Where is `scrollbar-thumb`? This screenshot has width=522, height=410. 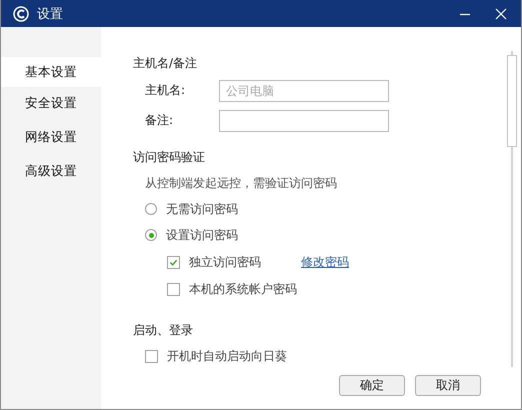
scrollbar-thumb is located at coordinates (512, 101).